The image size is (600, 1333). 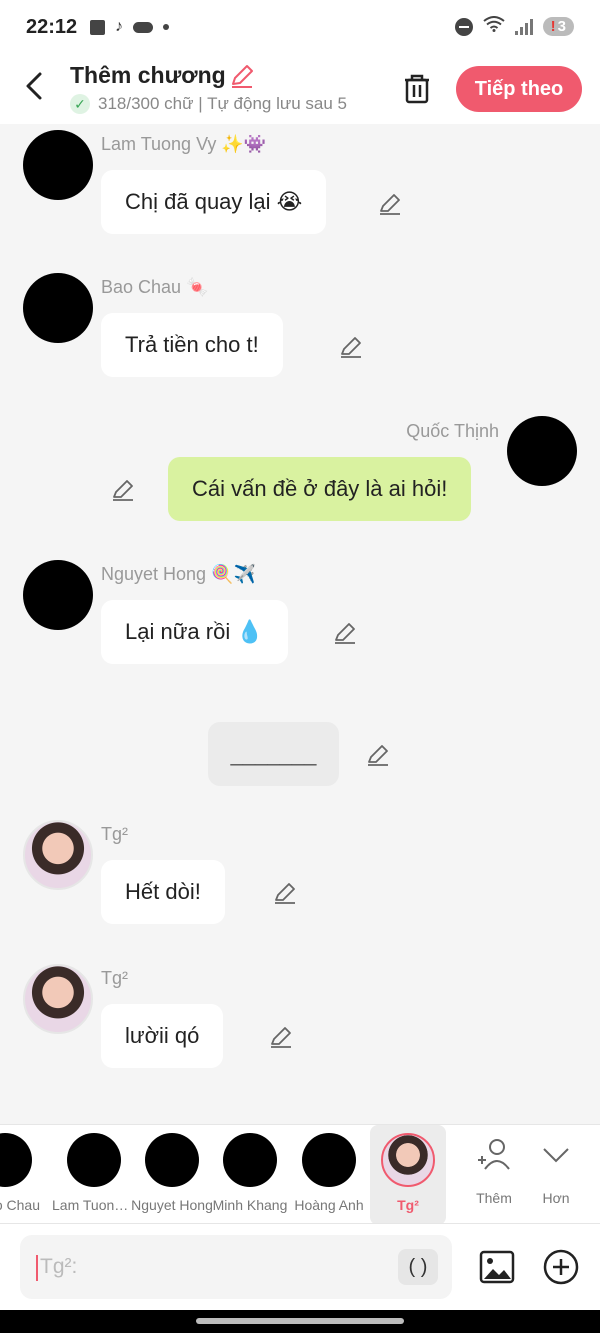 I want to click on narration-bubble: _______, so click(x=273, y=754).